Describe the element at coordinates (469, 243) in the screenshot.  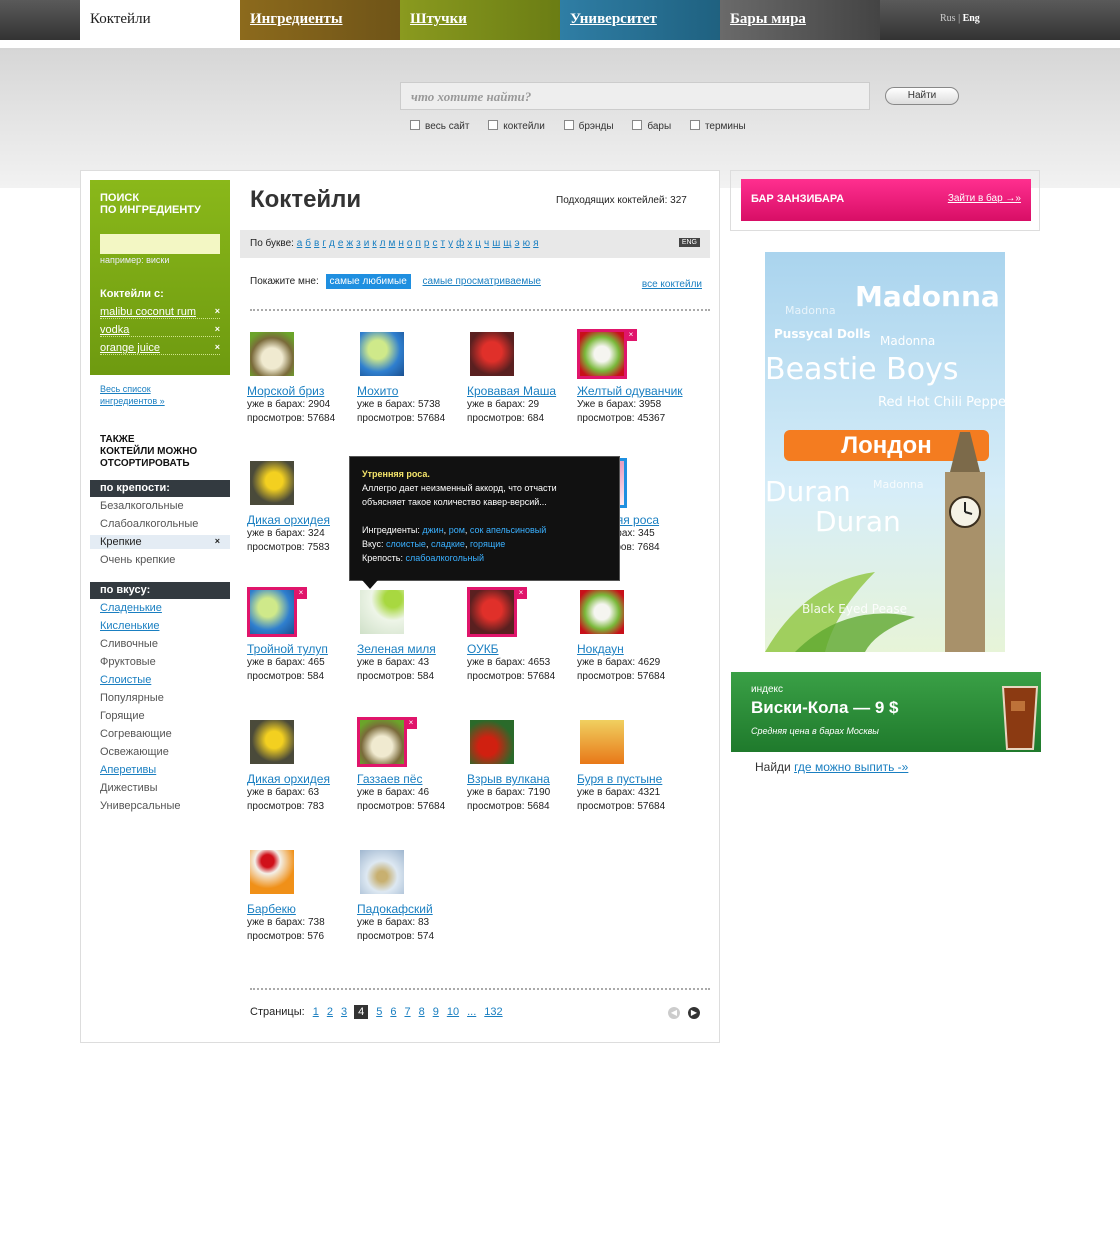
I see `letter-link: х` at that location.